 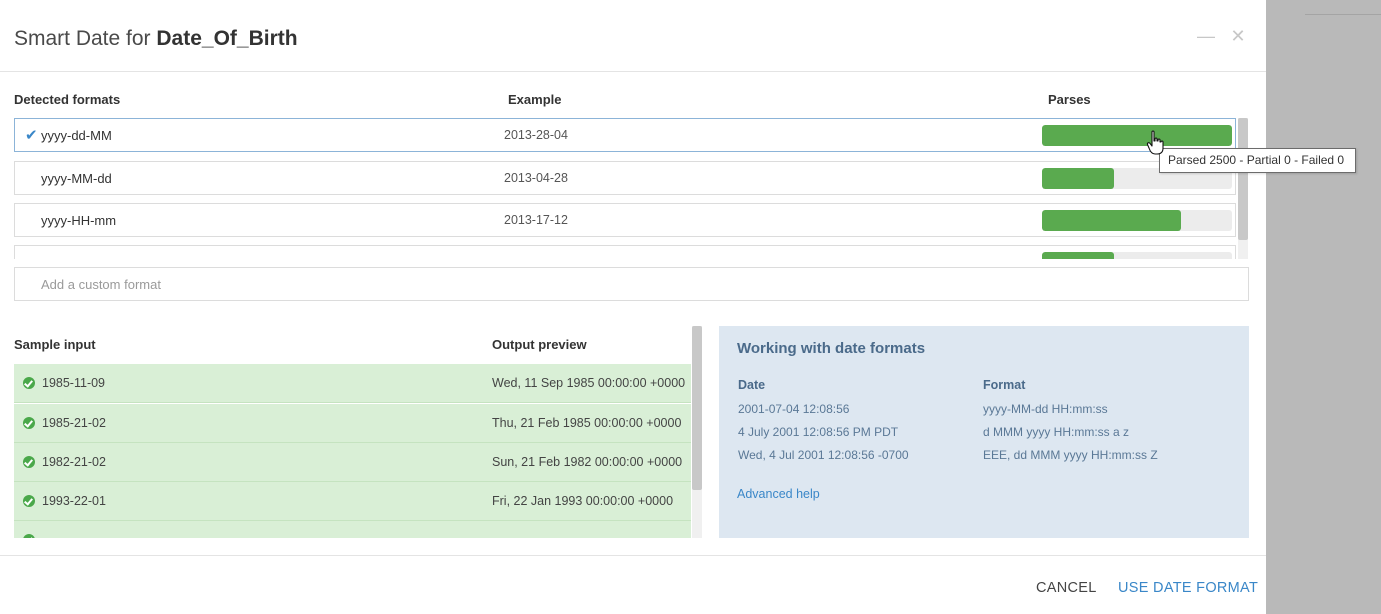 I want to click on format-example: 2013-28-04, so click(x=536, y=135).